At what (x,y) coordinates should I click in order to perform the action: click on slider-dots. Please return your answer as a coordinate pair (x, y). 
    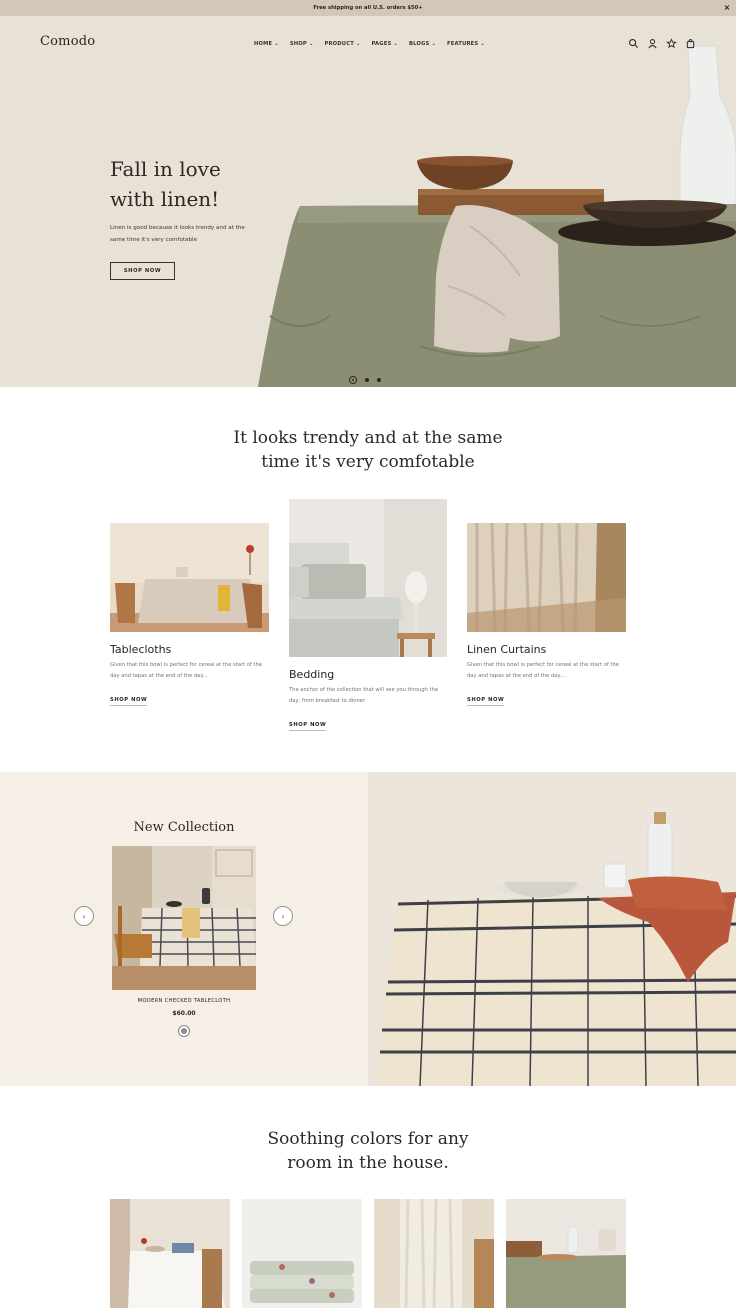
    Looking at the image, I should click on (365, 380).